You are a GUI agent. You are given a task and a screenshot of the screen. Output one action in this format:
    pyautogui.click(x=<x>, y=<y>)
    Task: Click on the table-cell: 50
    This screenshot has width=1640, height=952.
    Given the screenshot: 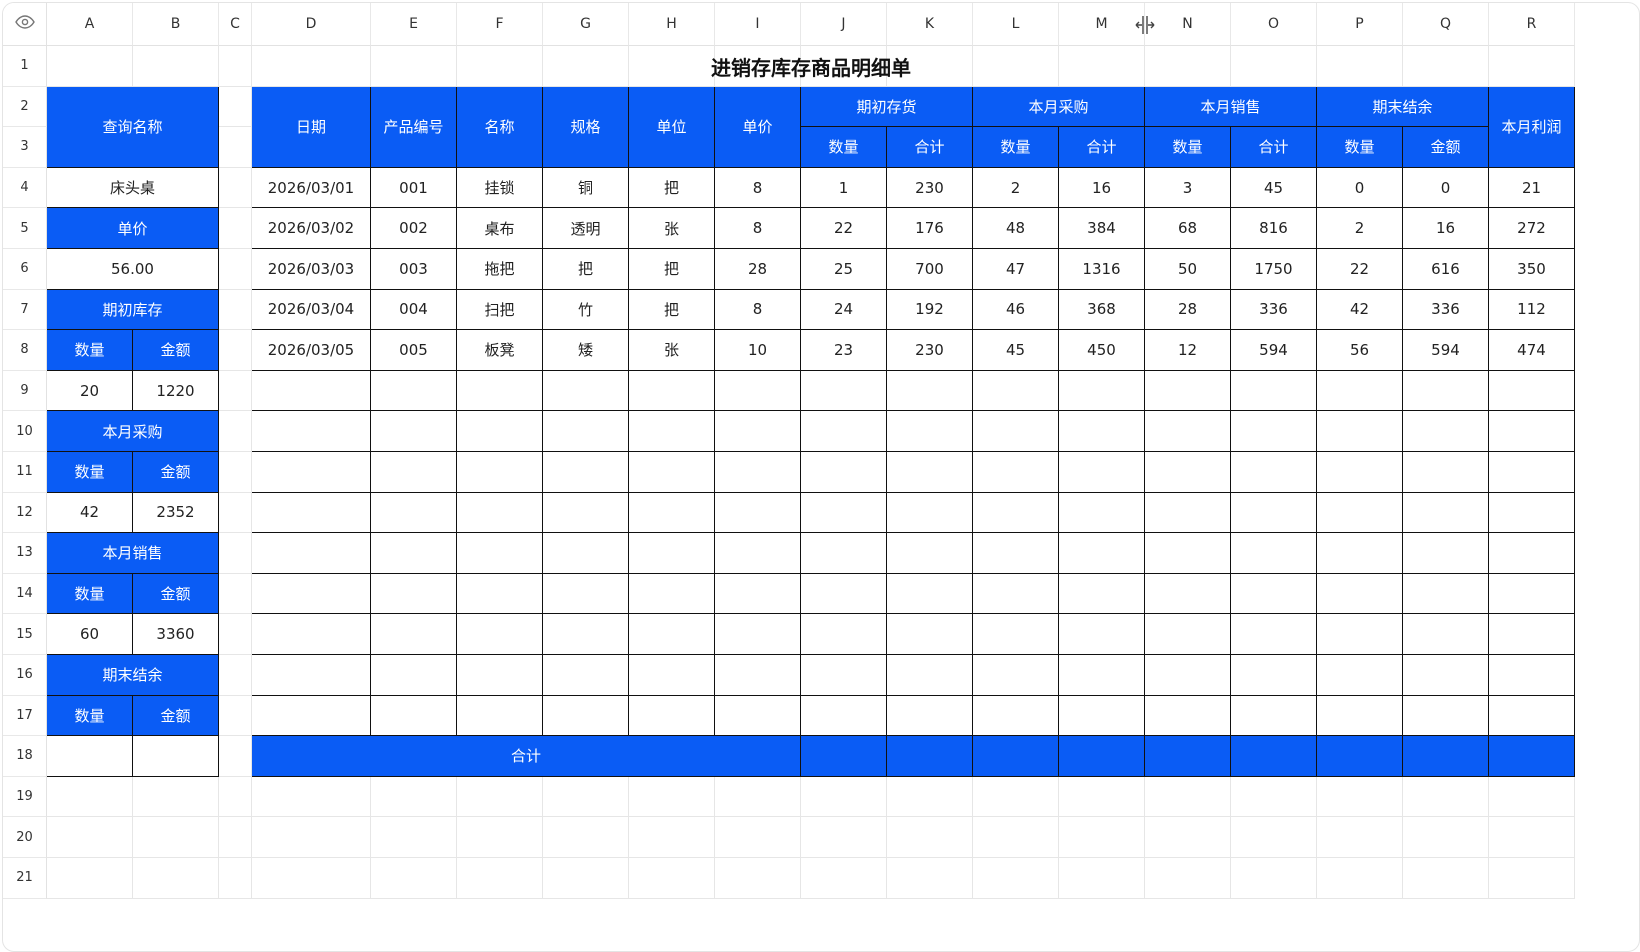 What is the action you would take?
    pyautogui.click(x=1188, y=269)
    